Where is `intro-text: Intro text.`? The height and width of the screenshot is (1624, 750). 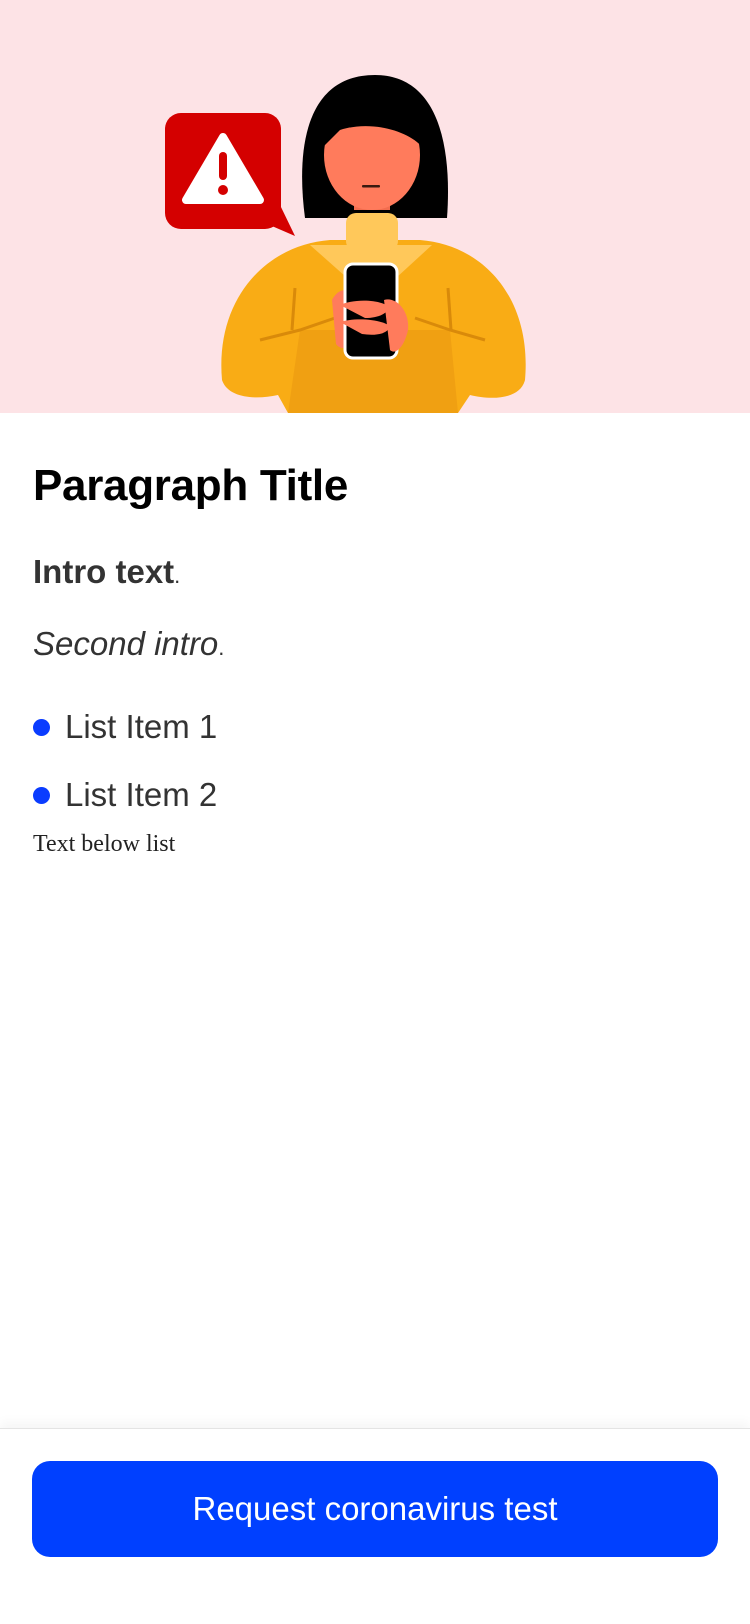 intro-text: Intro text. is located at coordinates (106, 572).